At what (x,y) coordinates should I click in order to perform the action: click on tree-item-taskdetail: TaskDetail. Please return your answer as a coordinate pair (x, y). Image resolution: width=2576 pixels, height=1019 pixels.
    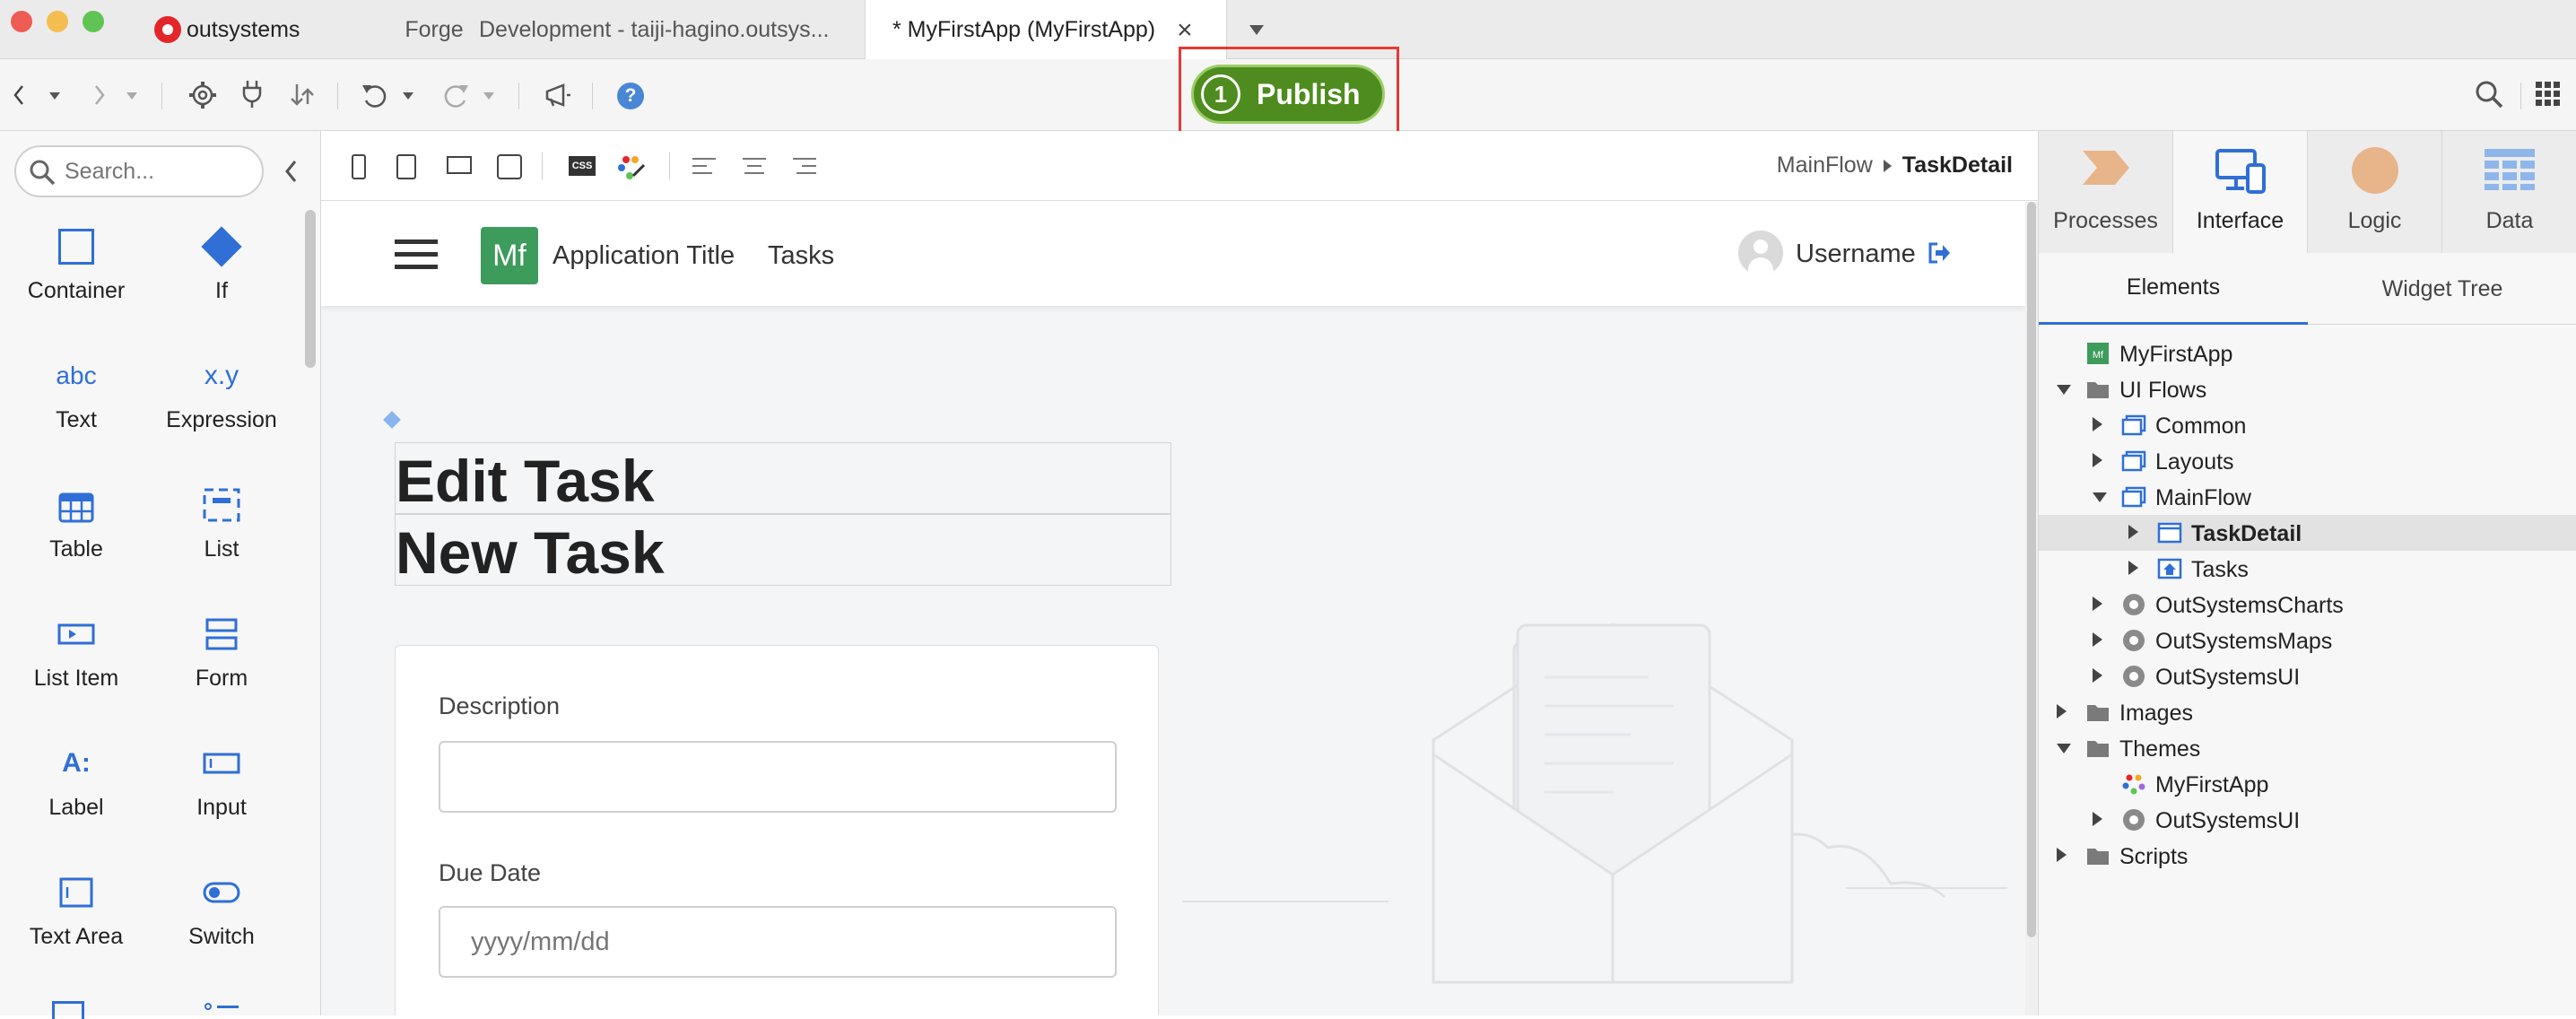
    Looking at the image, I should click on (2307, 533).